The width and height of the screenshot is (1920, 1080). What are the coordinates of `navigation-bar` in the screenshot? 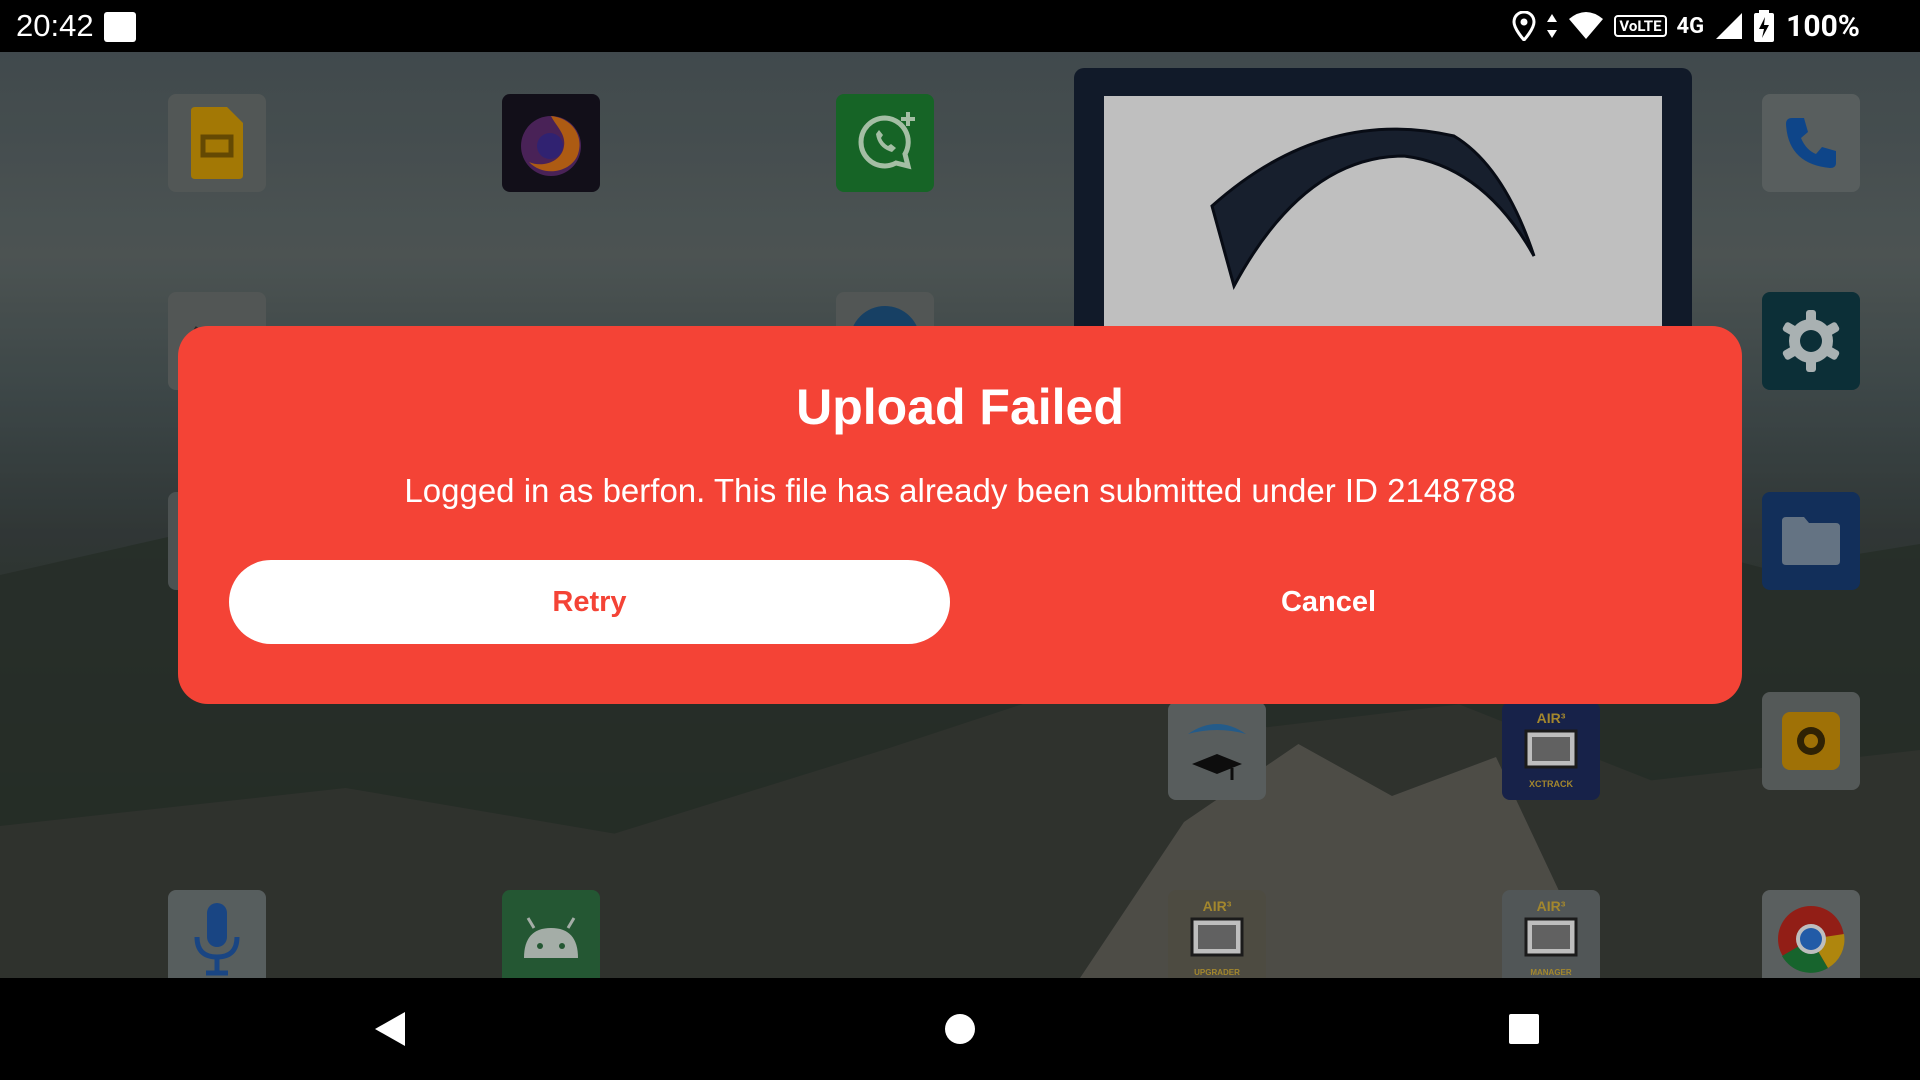 It's located at (960, 1029).